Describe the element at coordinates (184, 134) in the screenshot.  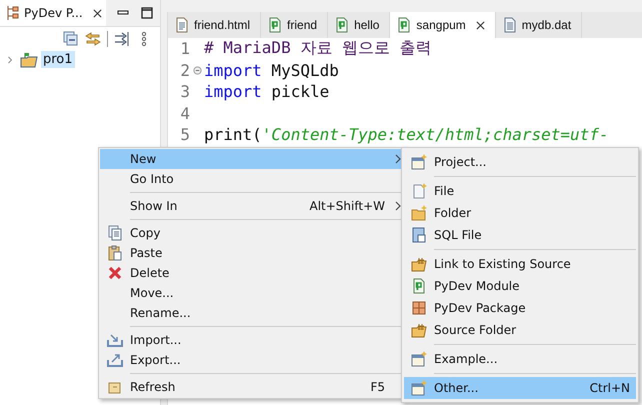
I see `line-number: 5` at that location.